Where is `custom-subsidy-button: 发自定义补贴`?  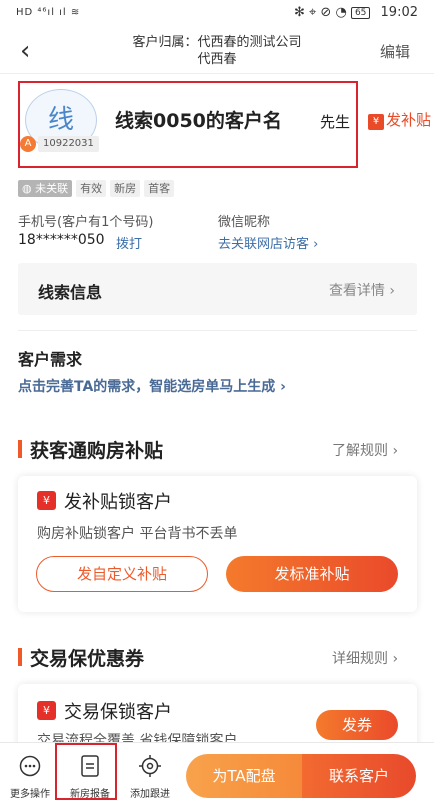 custom-subsidy-button: 发自定义补贴 is located at coordinates (122, 574).